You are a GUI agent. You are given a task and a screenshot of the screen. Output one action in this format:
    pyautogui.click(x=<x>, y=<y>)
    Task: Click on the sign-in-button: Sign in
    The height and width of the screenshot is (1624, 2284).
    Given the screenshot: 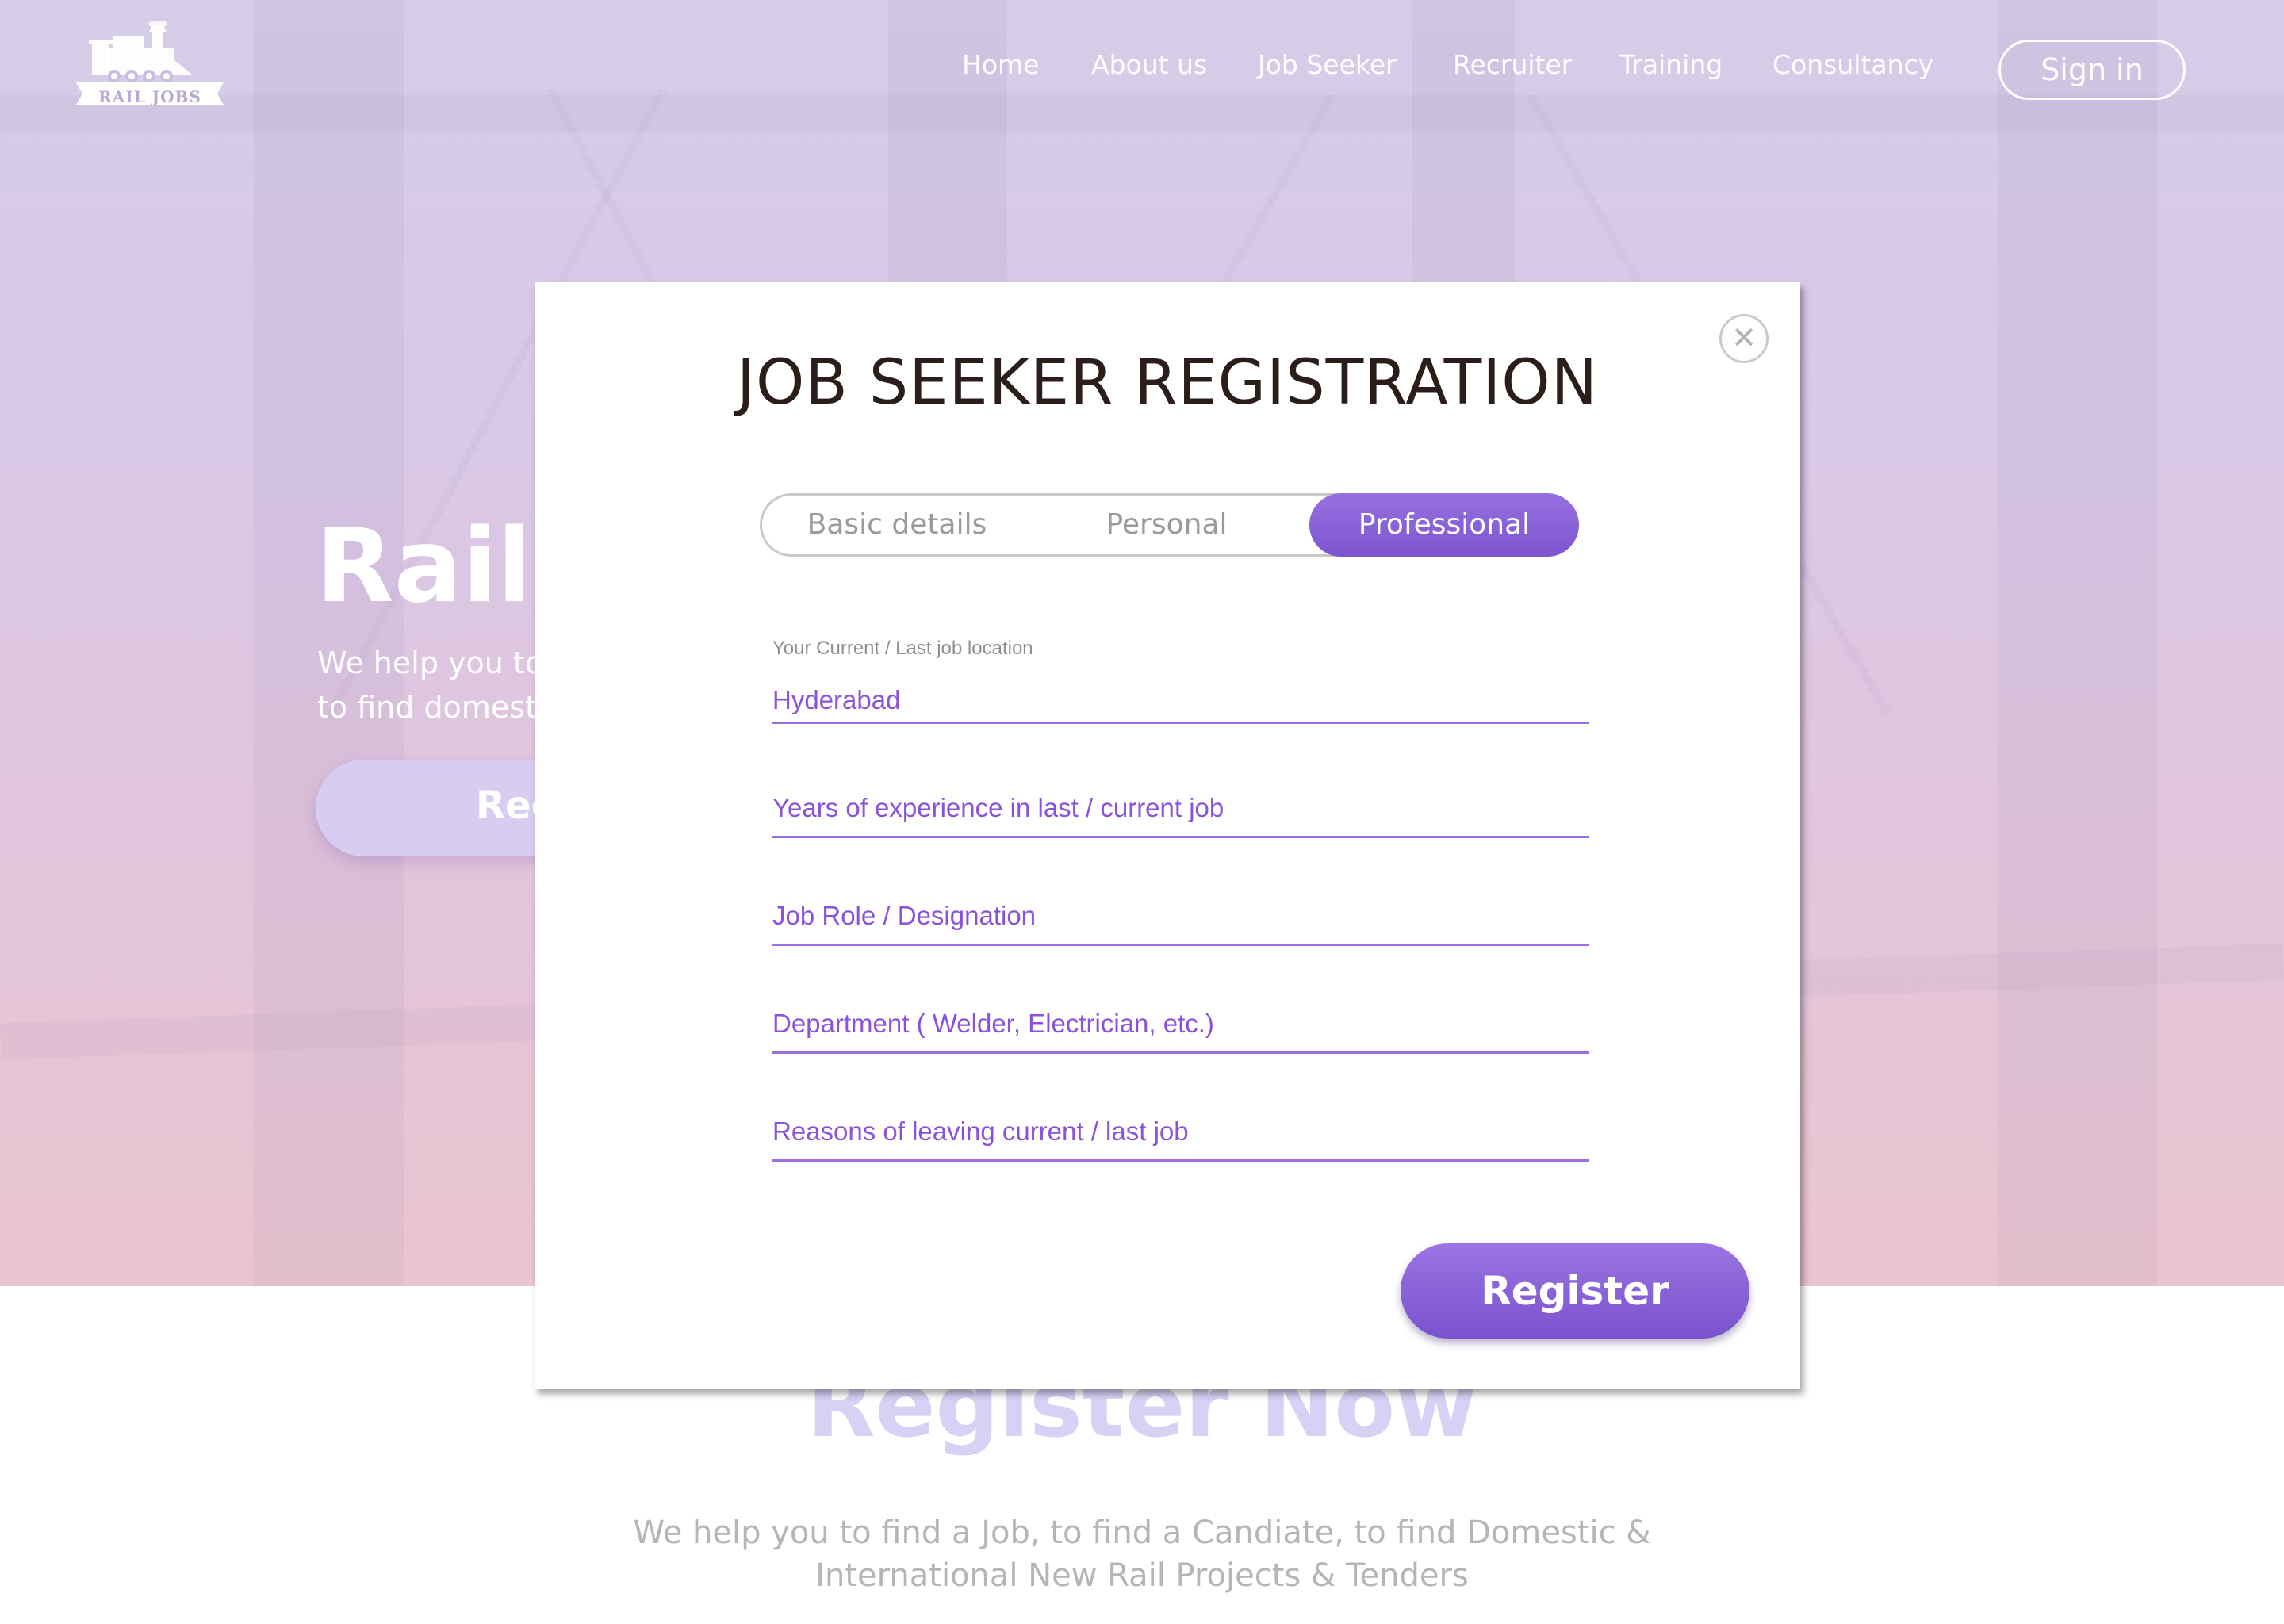 What is the action you would take?
    pyautogui.click(x=2092, y=70)
    